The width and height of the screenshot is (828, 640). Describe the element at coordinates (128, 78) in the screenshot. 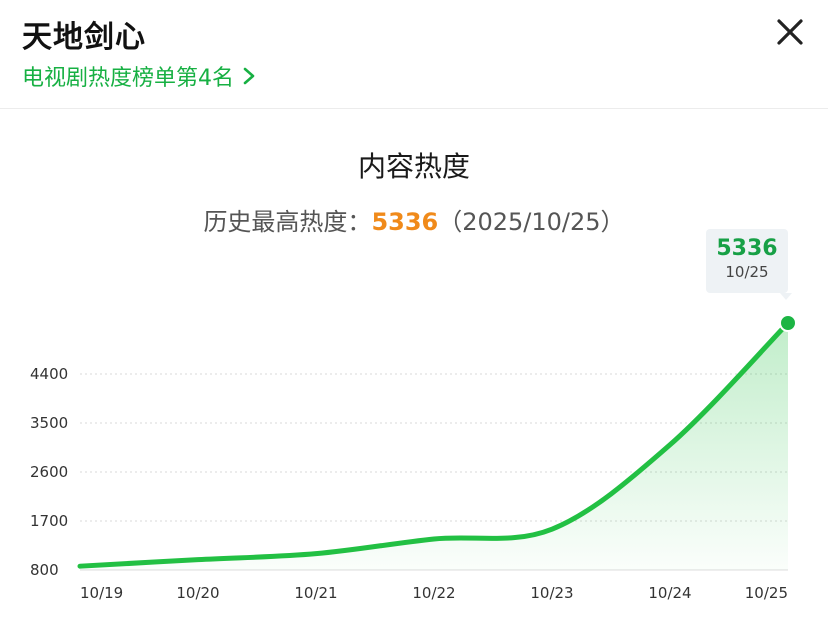

I see `rank-label: 电视剧热度榜单第4名` at that location.